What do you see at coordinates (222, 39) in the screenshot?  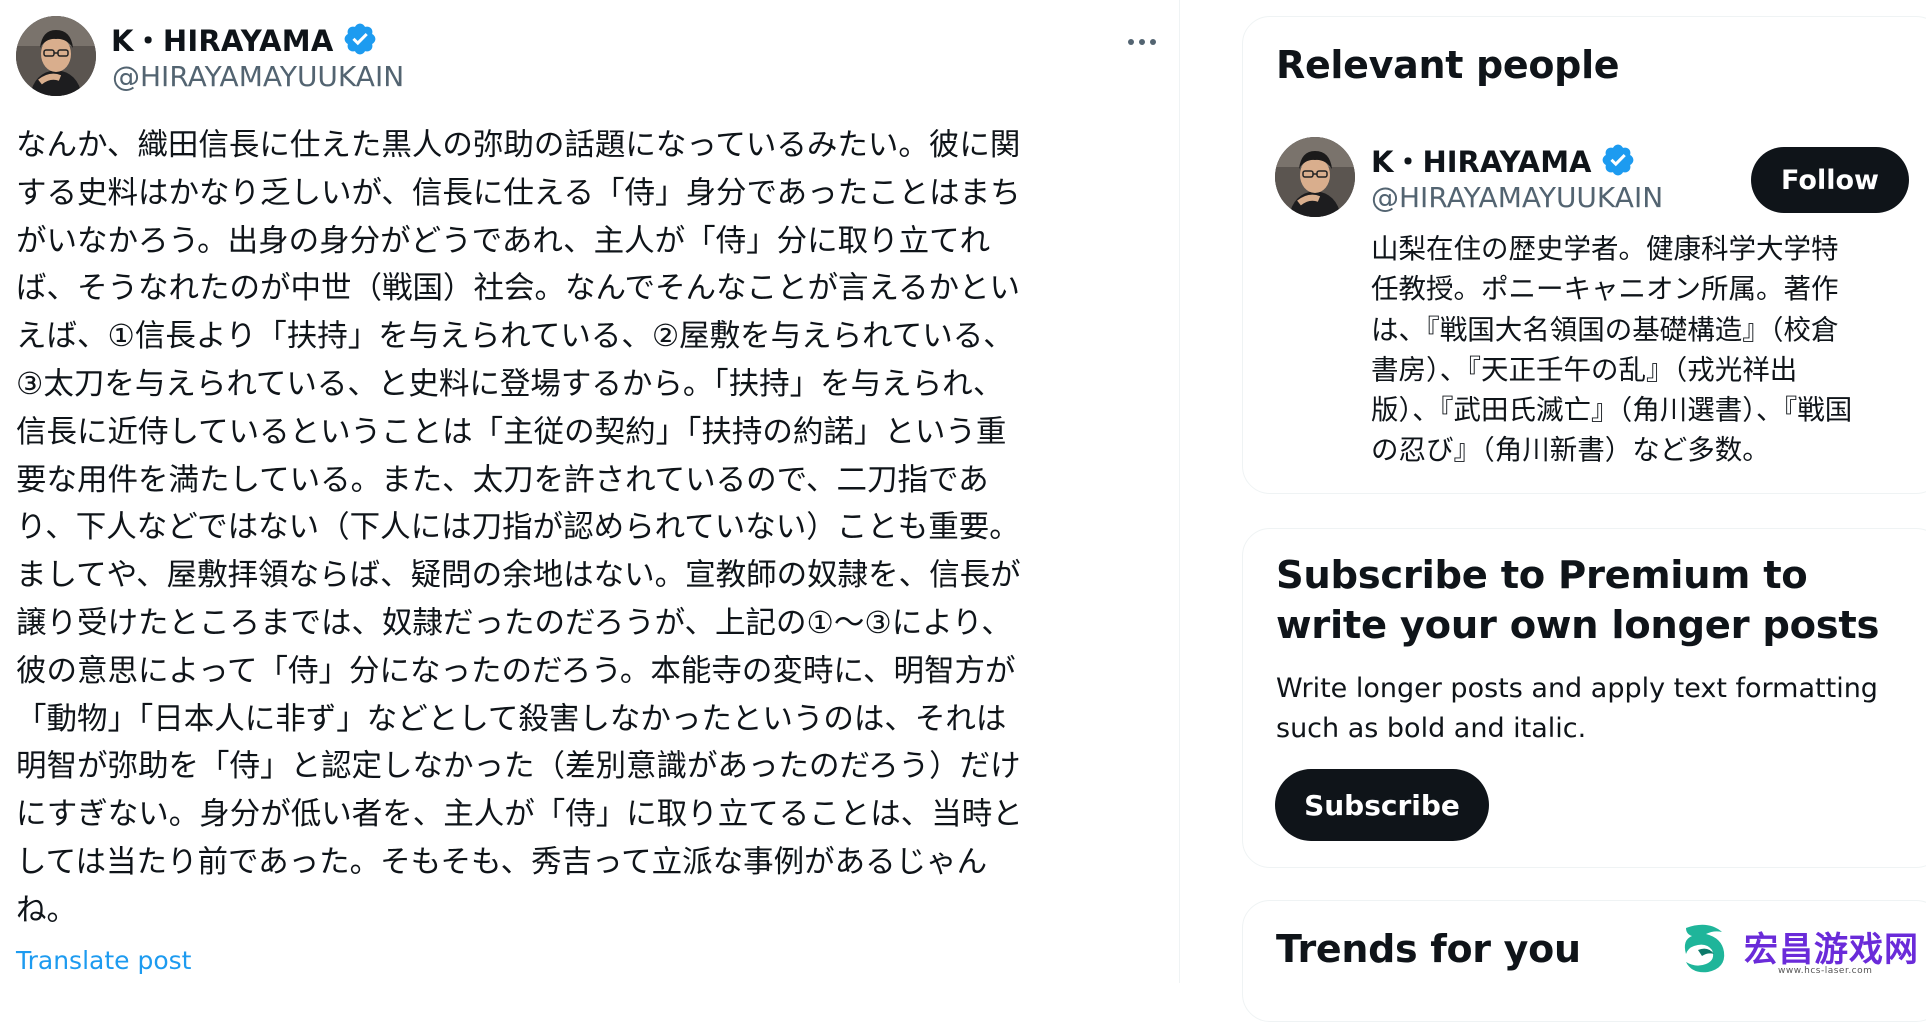 I see `author-name: K・HIRAYAMA` at bounding box center [222, 39].